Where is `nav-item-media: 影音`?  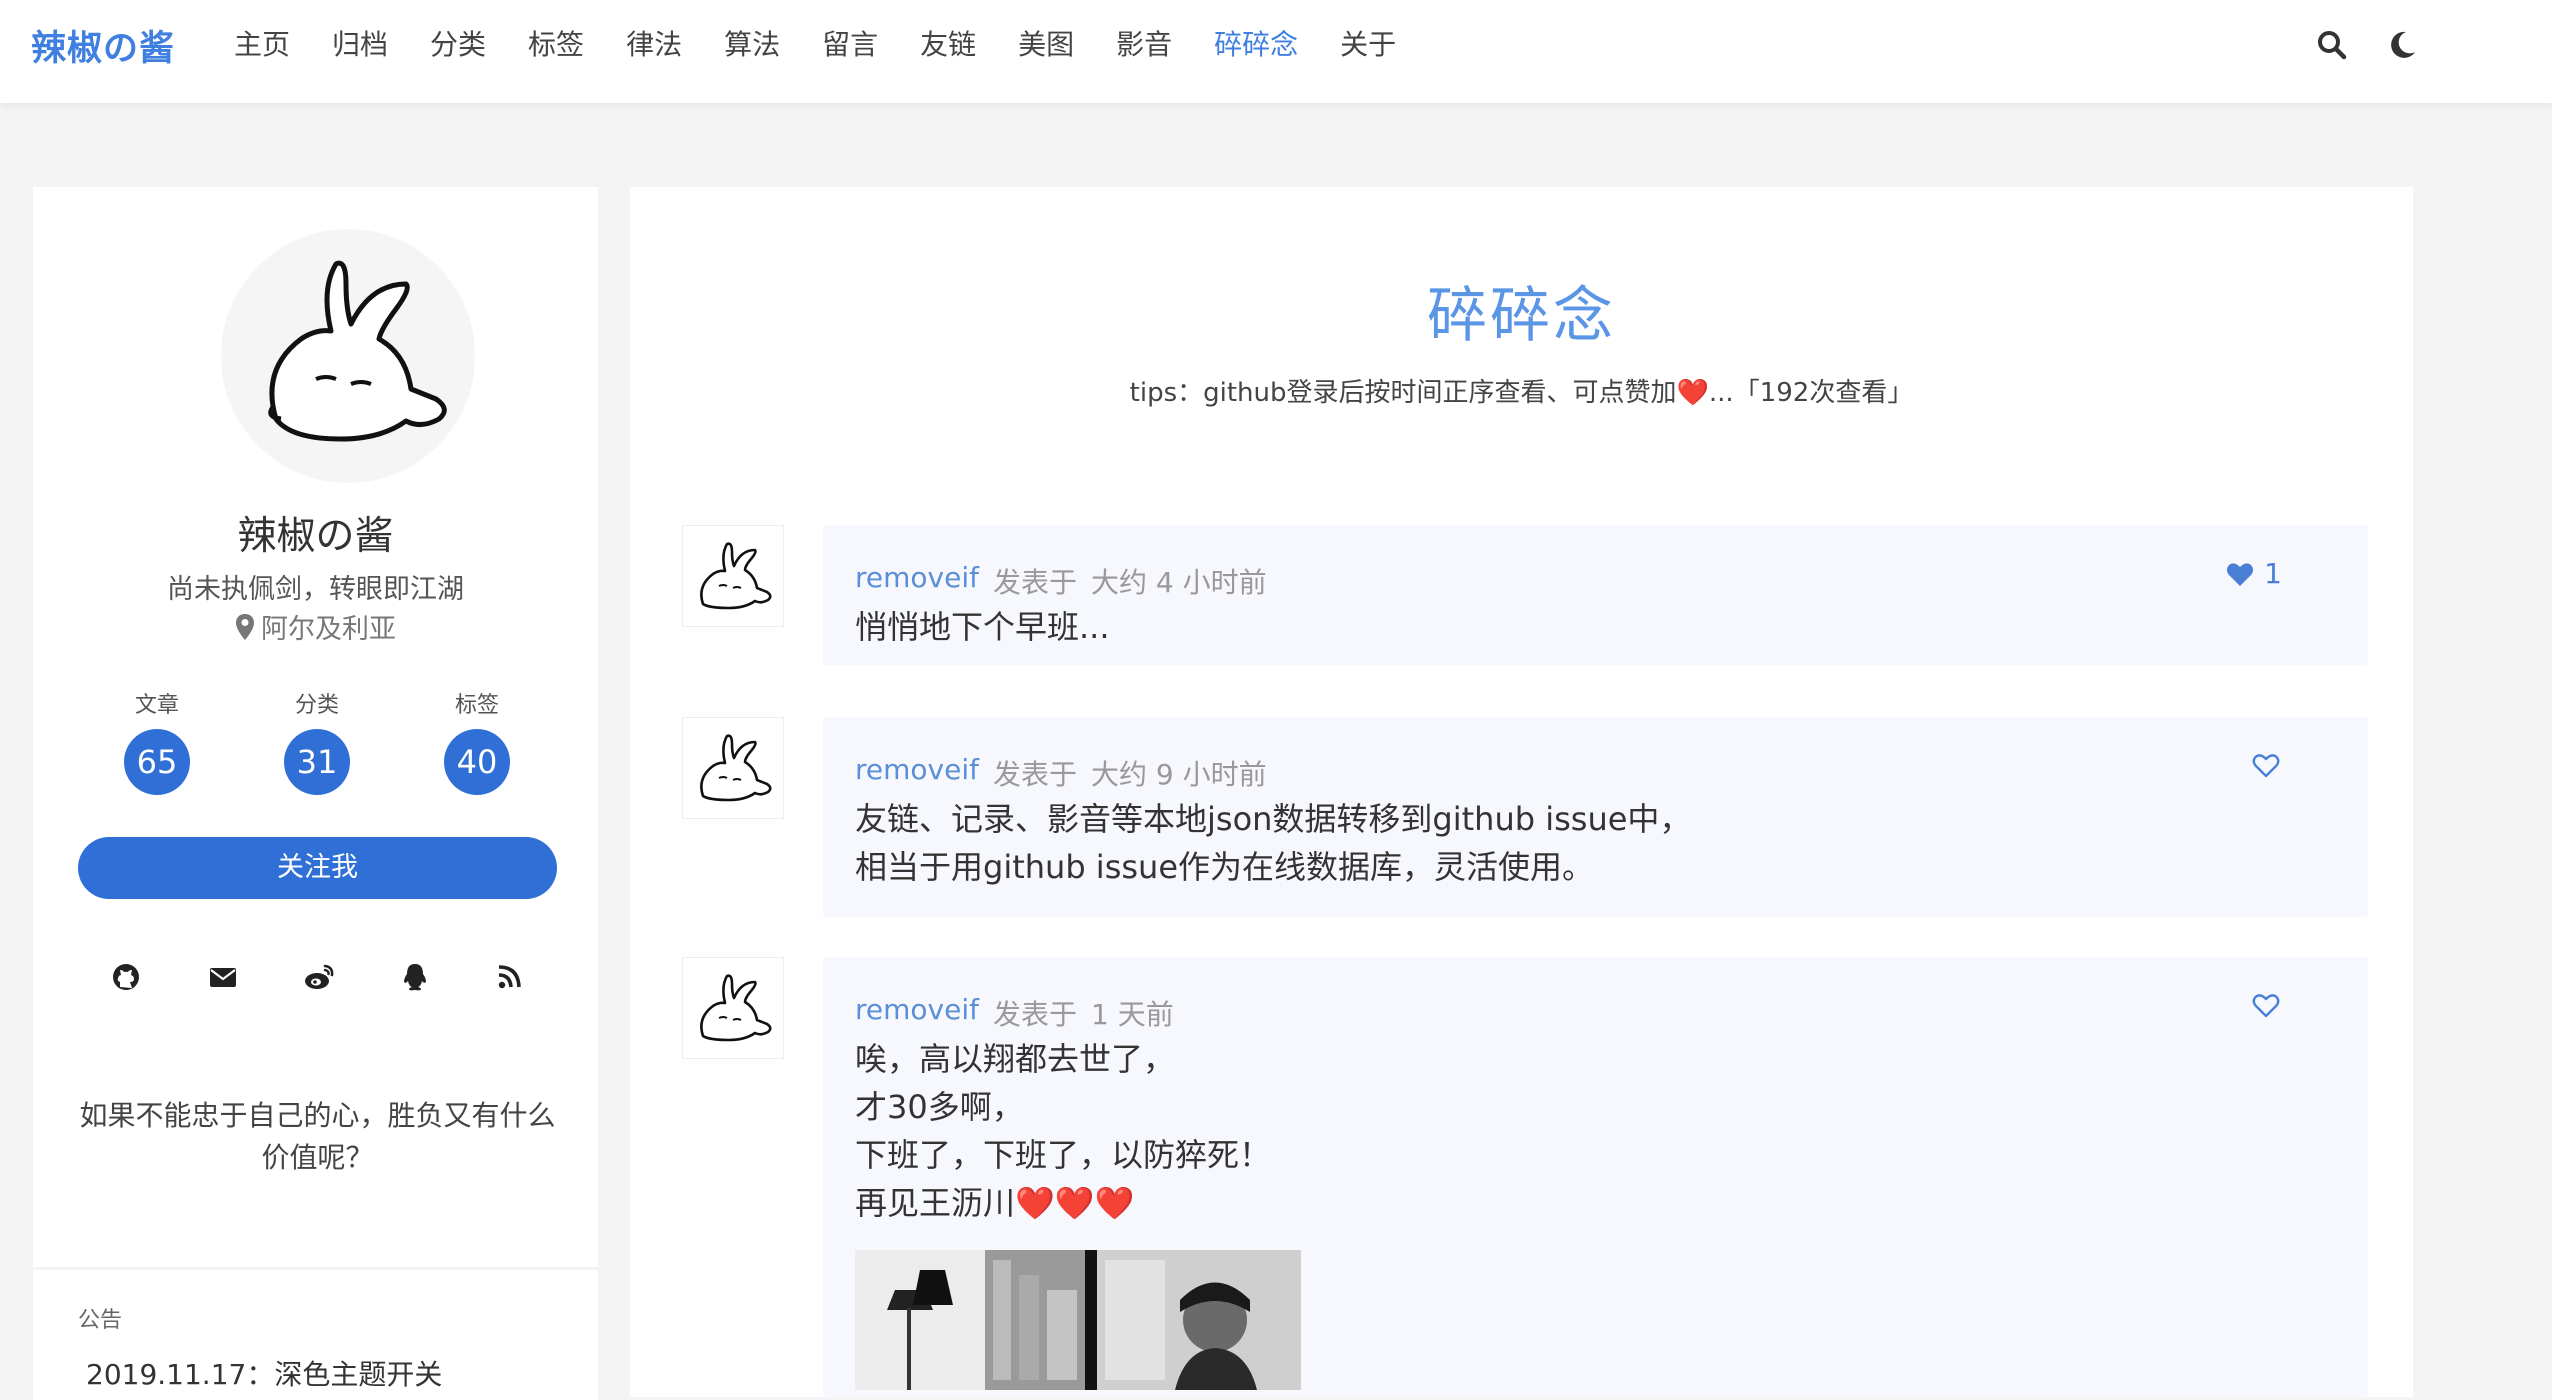
nav-item-media: 影音 is located at coordinates (1144, 45).